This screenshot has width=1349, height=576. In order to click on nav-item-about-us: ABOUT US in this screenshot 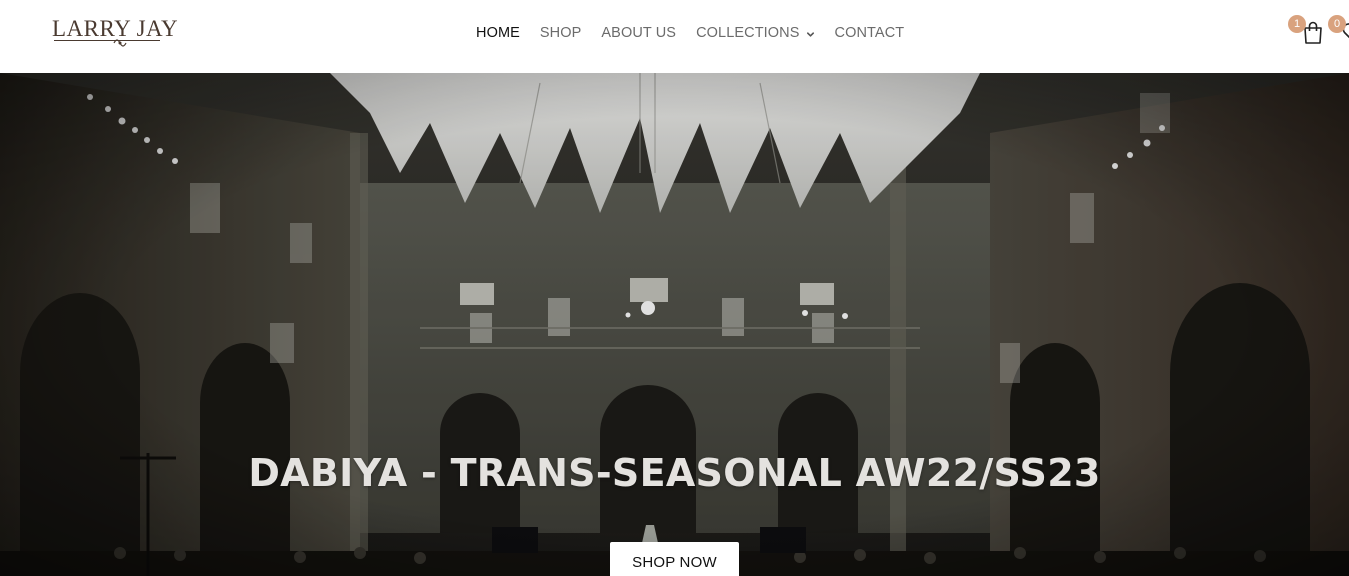, I will do `click(638, 33)`.